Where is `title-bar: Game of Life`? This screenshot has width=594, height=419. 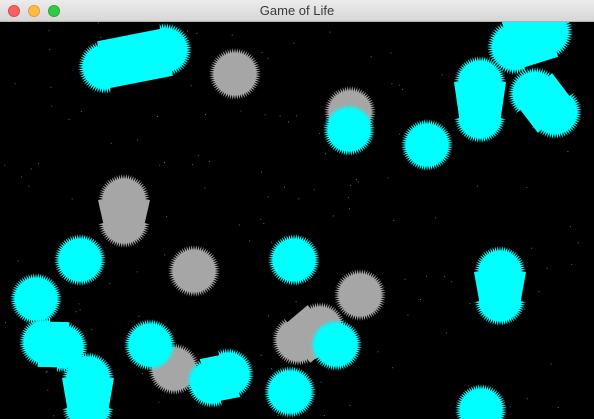 title-bar: Game of Life is located at coordinates (297, 11).